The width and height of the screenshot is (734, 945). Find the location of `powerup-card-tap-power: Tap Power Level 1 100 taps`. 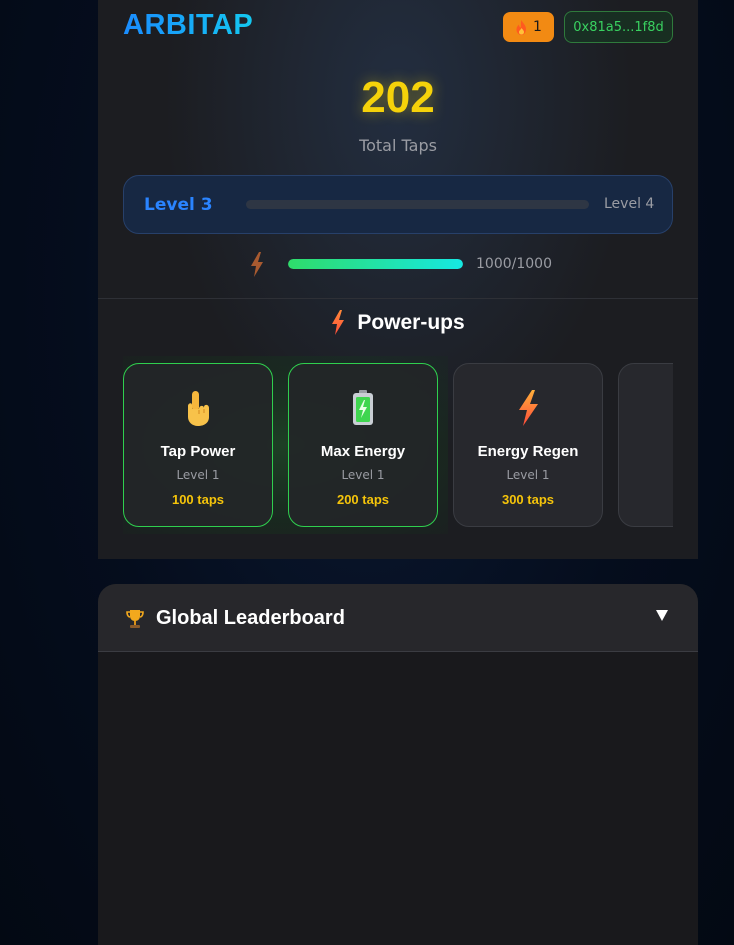

powerup-card-tap-power: Tap Power Level 1 100 taps is located at coordinates (198, 445).